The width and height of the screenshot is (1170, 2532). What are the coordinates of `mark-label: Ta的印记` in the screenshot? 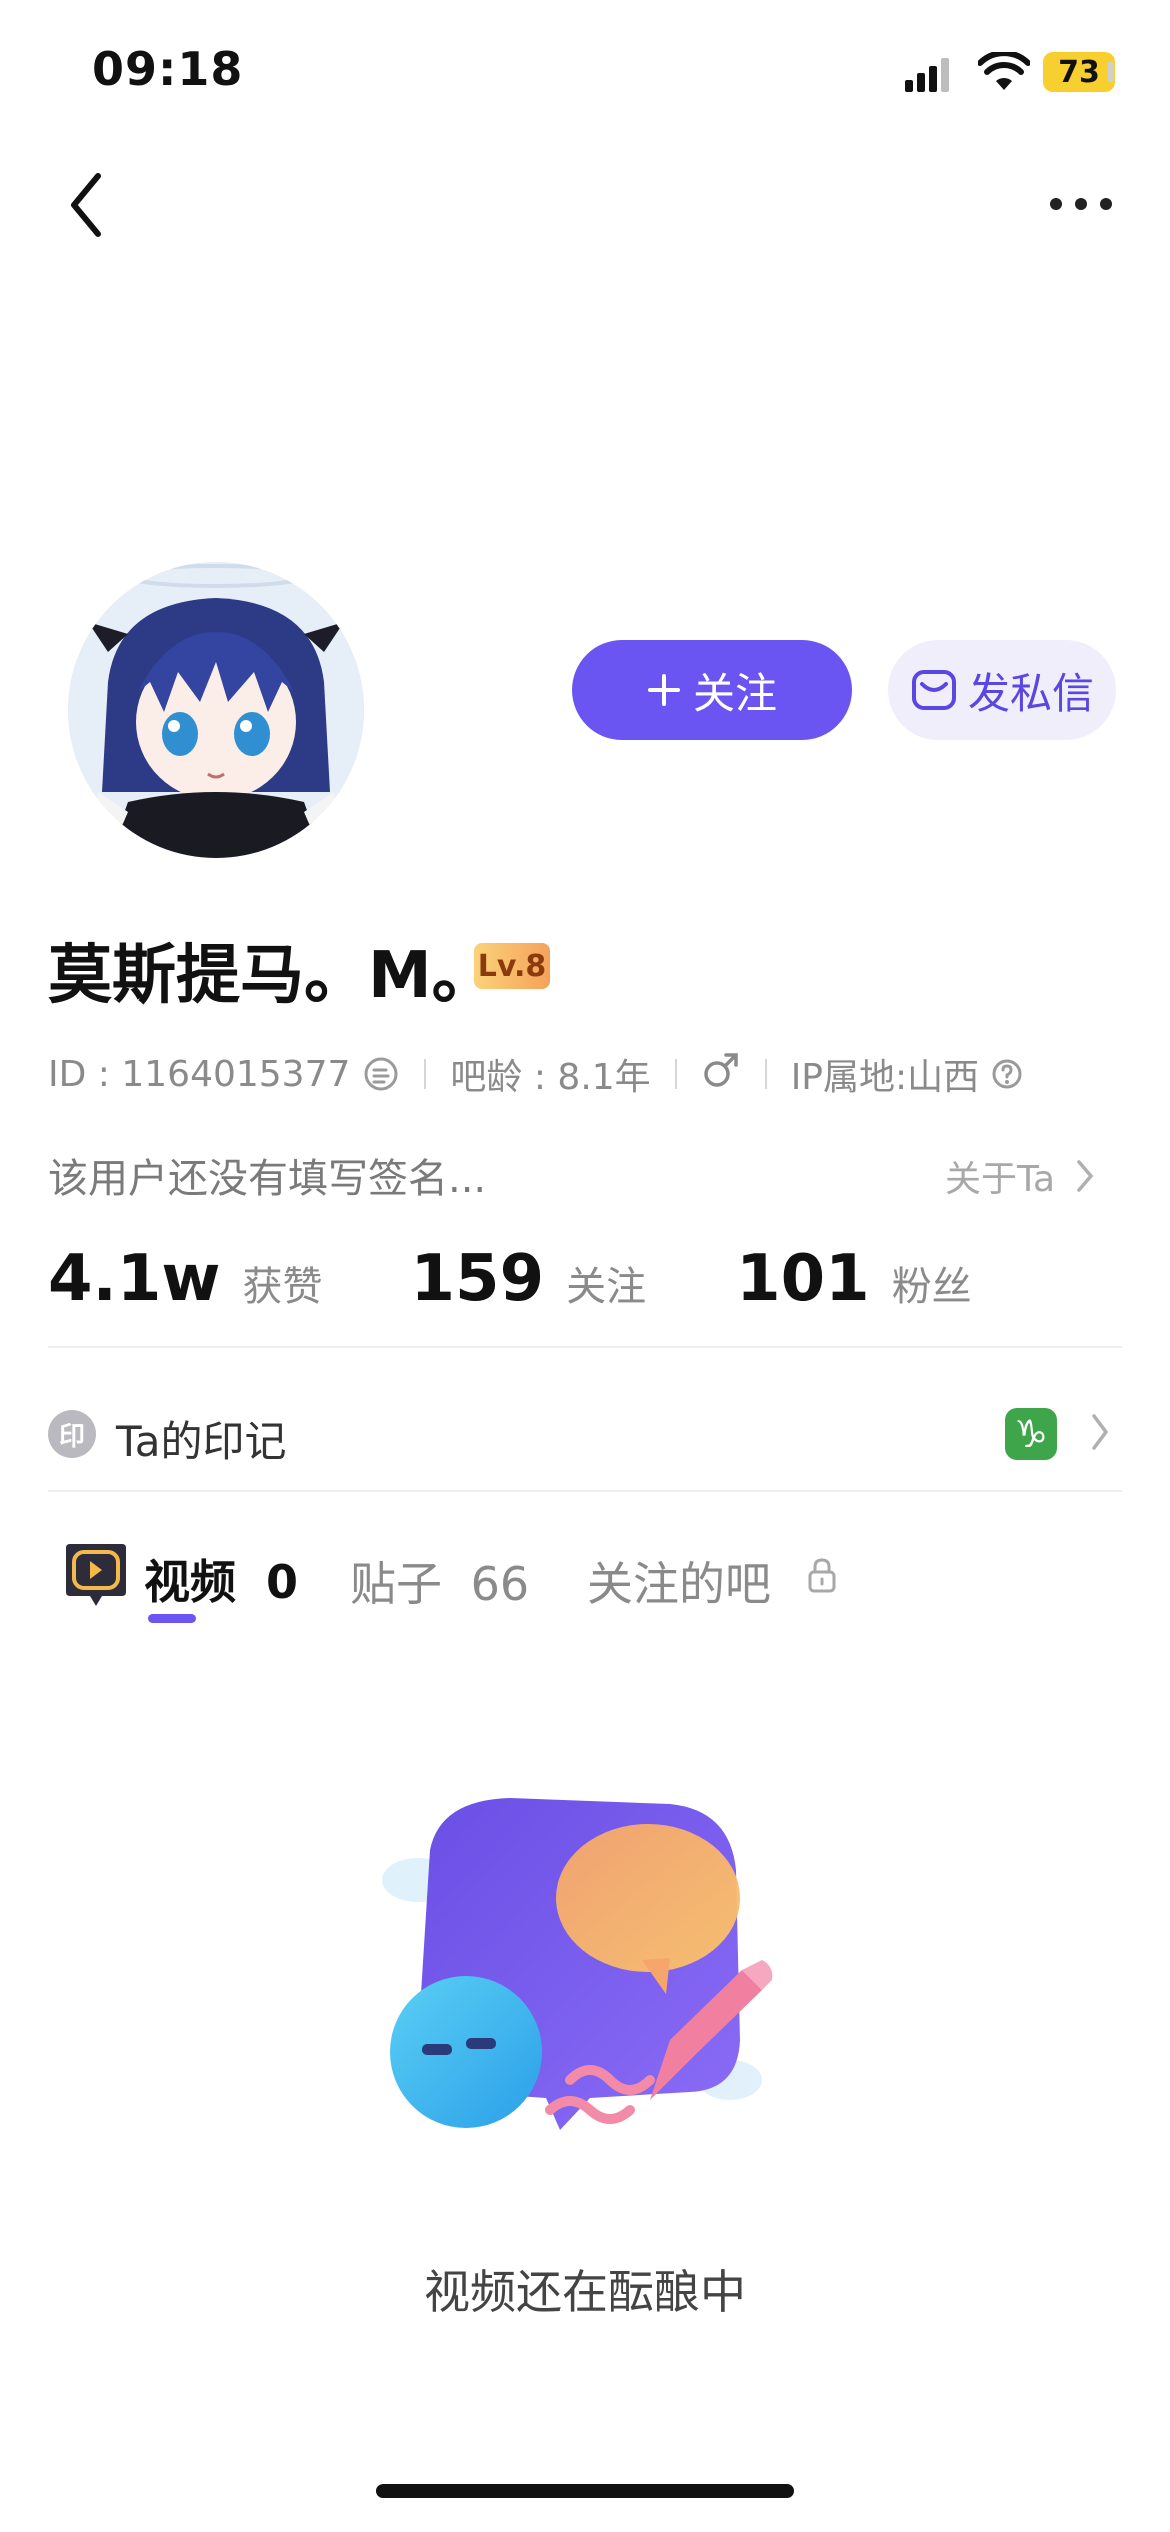 It's located at (201, 1438).